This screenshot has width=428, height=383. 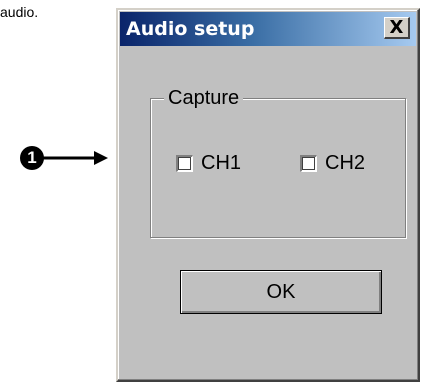 I want to click on ch2-checkbox-row: CH2, so click(x=332, y=163).